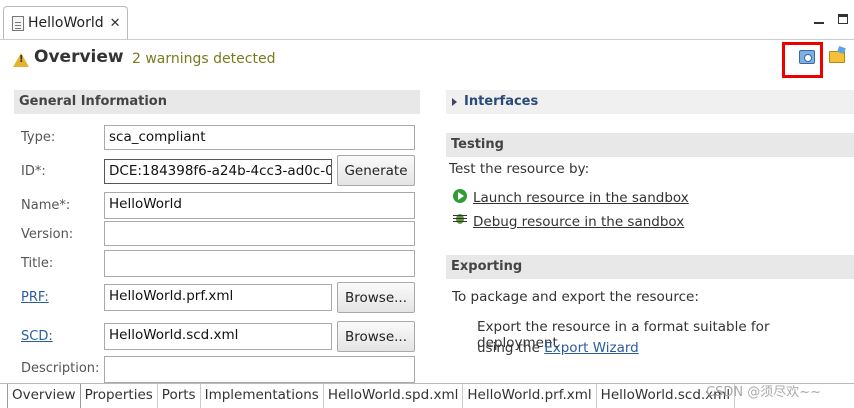 Image resolution: width=854 pixels, height=408 pixels. What do you see at coordinates (843, 19) in the screenshot?
I see `maximize-icon` at bounding box center [843, 19].